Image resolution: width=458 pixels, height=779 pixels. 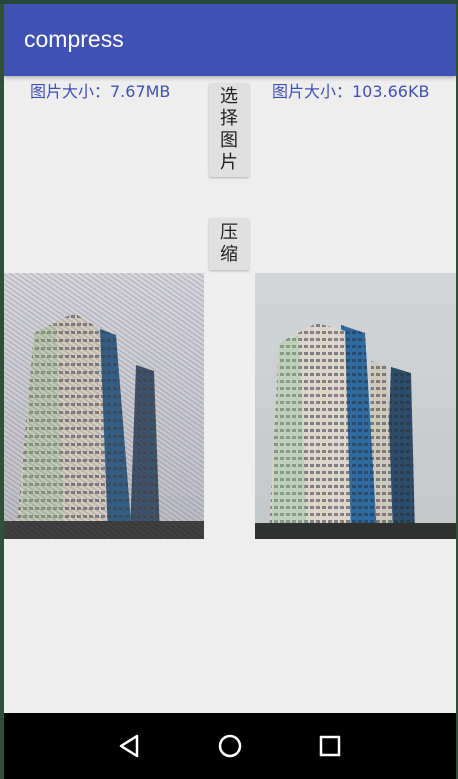 I want to click on original-image, so click(x=104, y=406).